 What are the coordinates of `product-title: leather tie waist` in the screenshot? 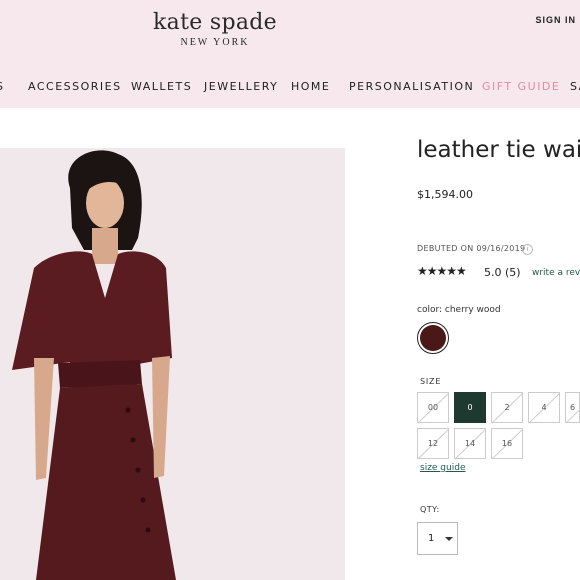 It's located at (498, 150).